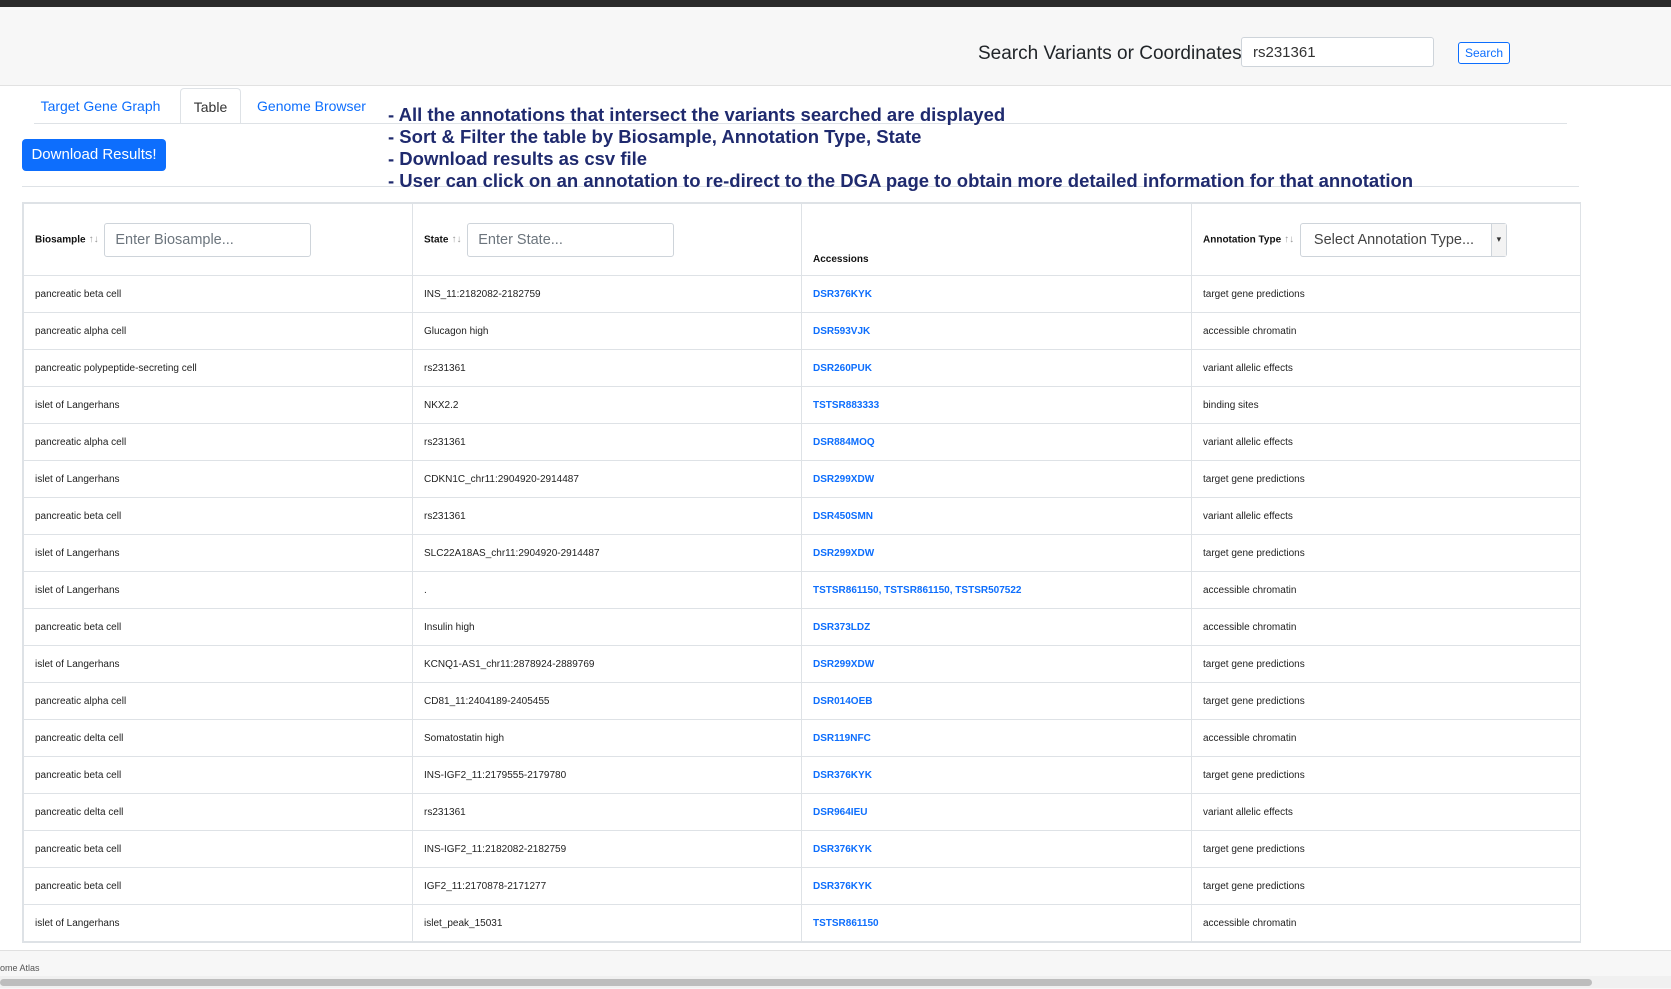 Image resolution: width=1671 pixels, height=989 pixels. What do you see at coordinates (607, 627) in the screenshot?
I see `state-cell: Insulin high` at bounding box center [607, 627].